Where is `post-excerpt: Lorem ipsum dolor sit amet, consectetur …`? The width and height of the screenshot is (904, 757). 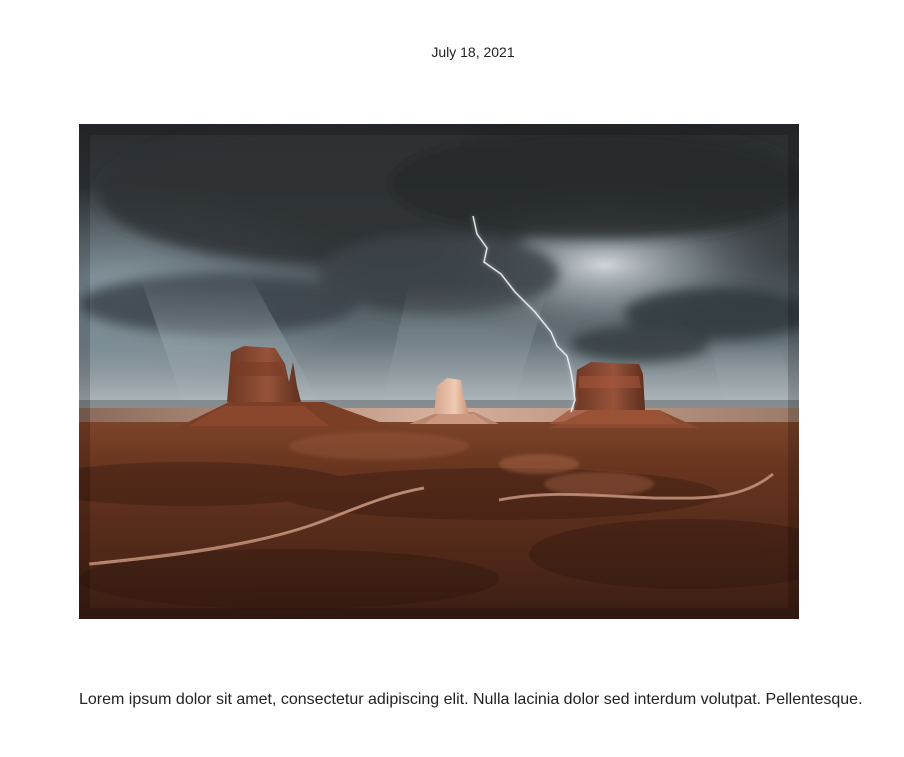
post-excerpt: Lorem ipsum dolor sit amet, consectetur … is located at coordinates (471, 699).